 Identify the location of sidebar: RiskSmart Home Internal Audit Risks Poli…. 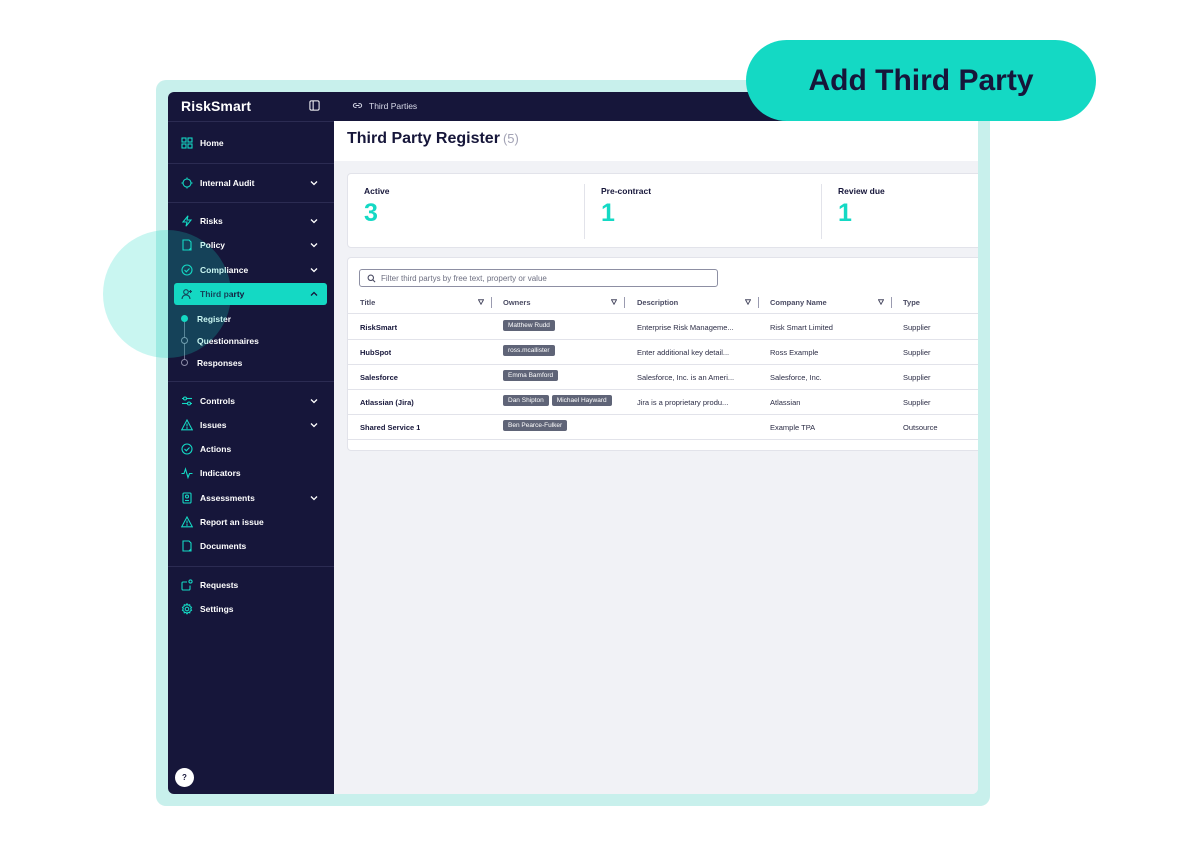
(251, 443).